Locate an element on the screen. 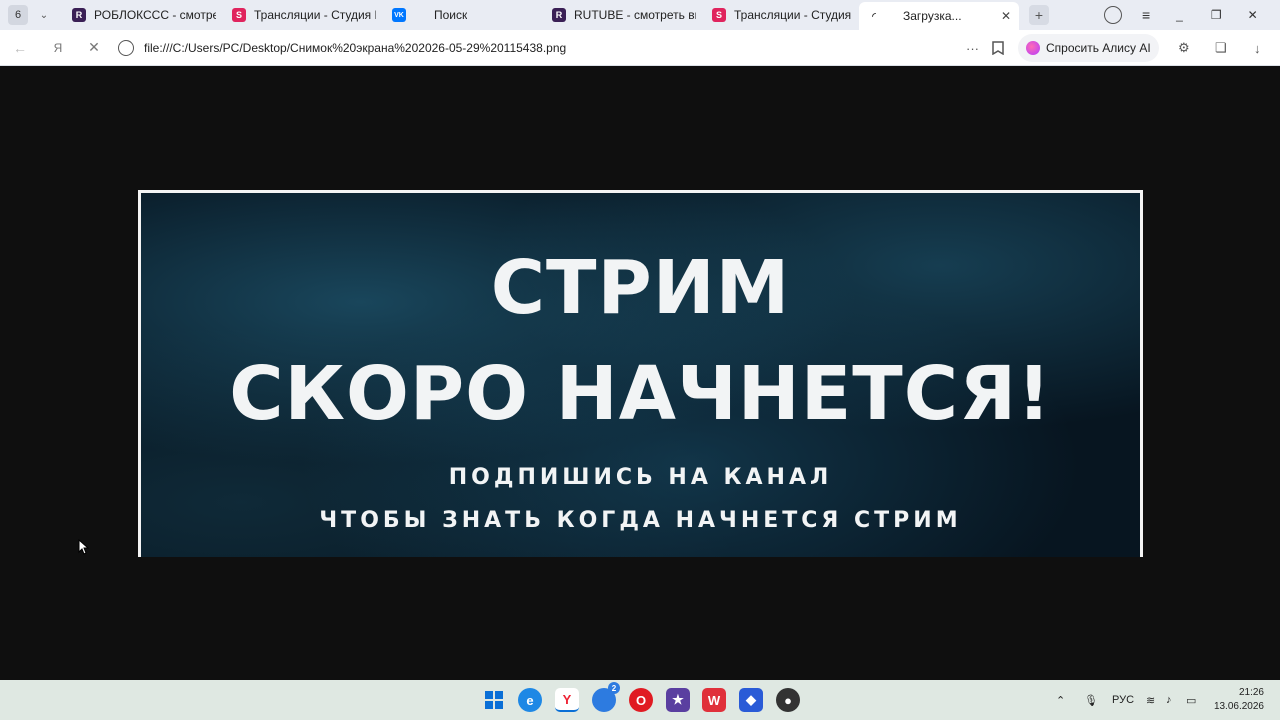 The image size is (1280, 720). game-icon: ★ is located at coordinates (678, 700).